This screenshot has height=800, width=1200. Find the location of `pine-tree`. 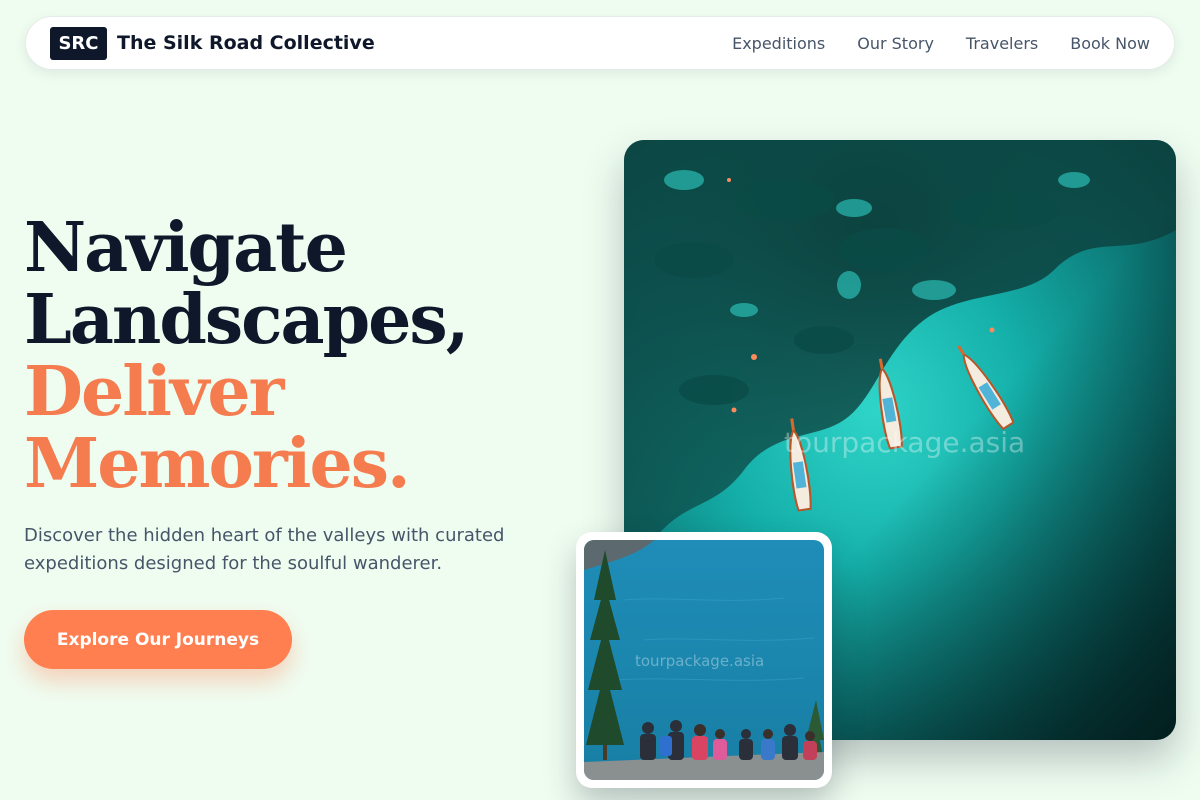

pine-tree is located at coordinates (605, 655).